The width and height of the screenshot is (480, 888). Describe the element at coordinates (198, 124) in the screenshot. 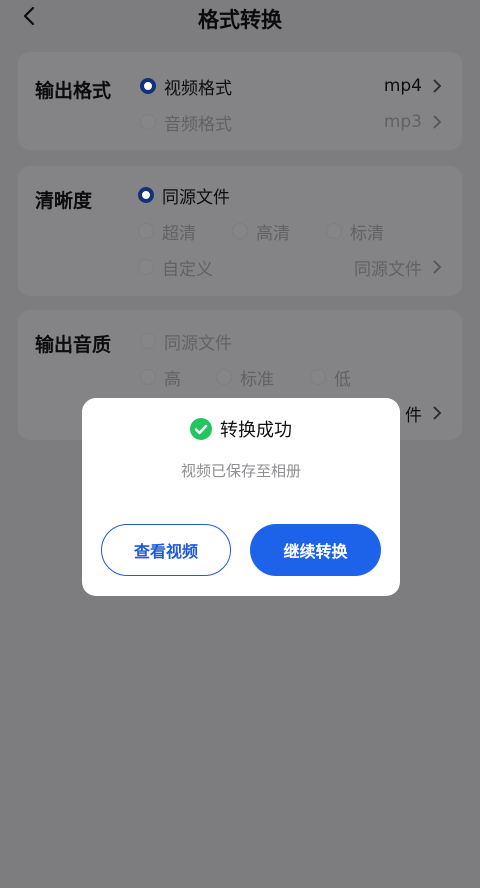

I see `option-label: 音频格式` at that location.